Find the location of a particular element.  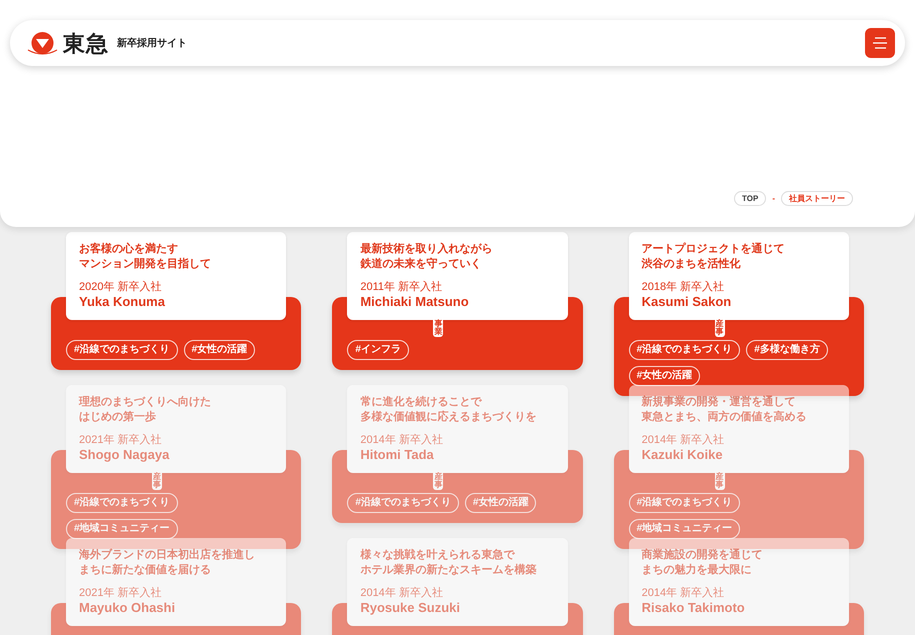

story-title: 様々な挑戦を叶えられる東急で is located at coordinates (438, 555).